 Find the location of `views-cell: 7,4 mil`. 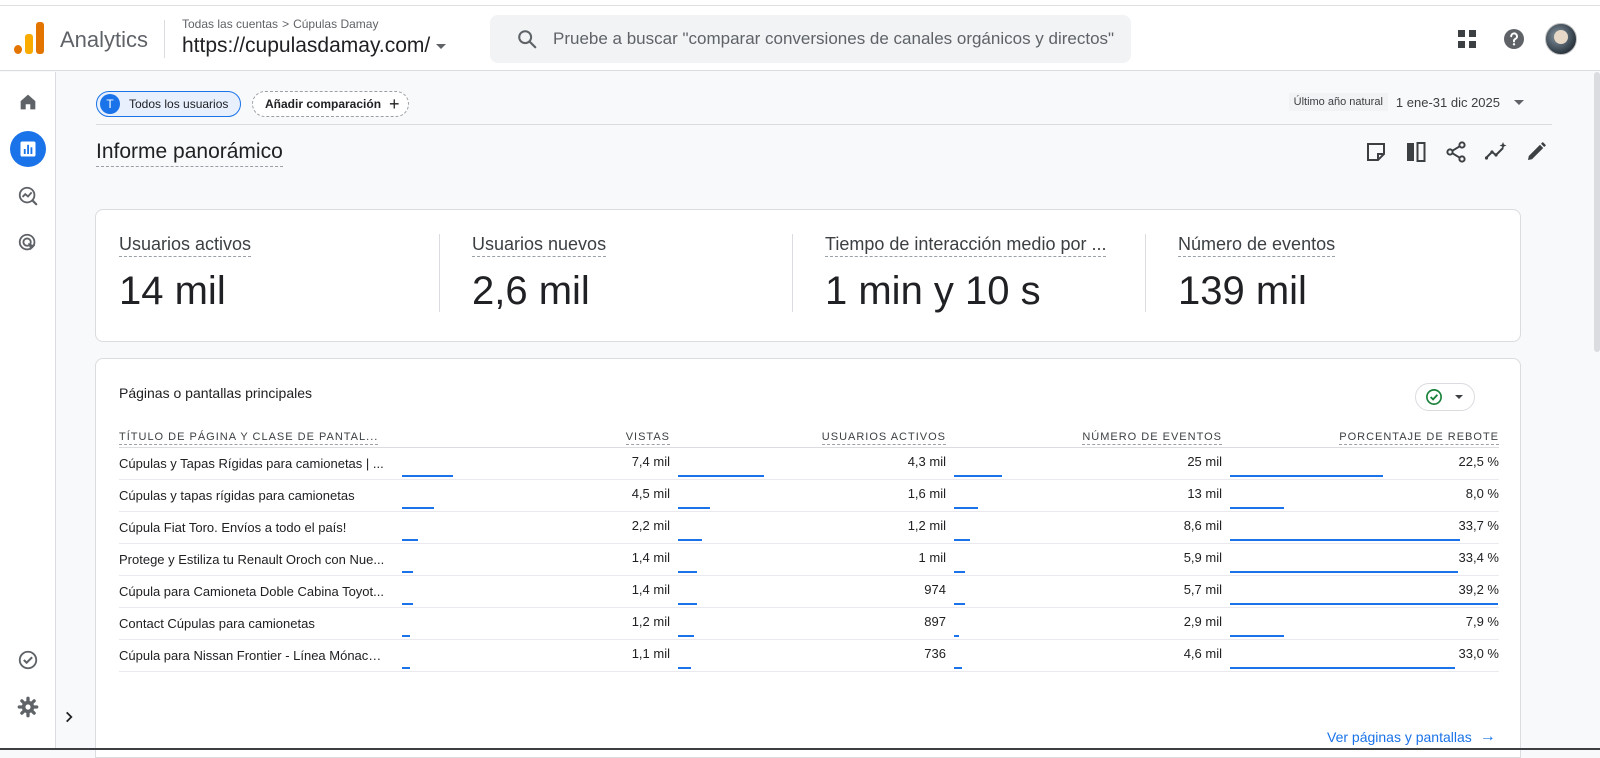

views-cell: 7,4 mil is located at coordinates (532, 463).